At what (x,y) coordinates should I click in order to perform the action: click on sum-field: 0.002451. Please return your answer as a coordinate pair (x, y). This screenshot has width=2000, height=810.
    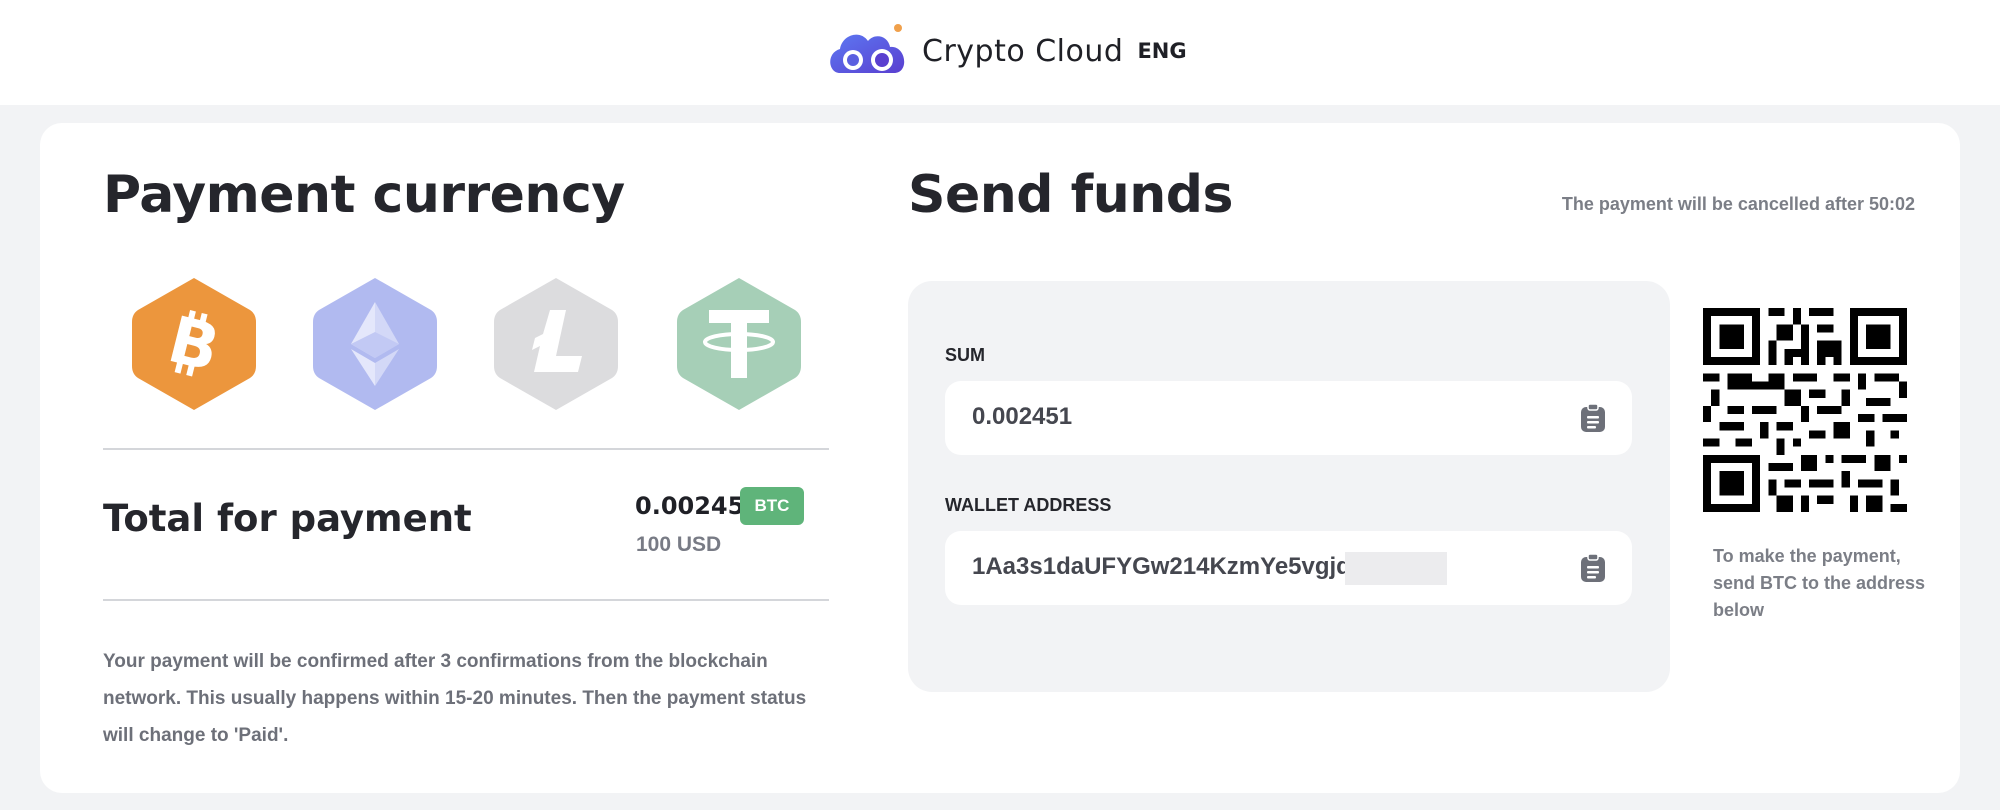
    Looking at the image, I should click on (1288, 418).